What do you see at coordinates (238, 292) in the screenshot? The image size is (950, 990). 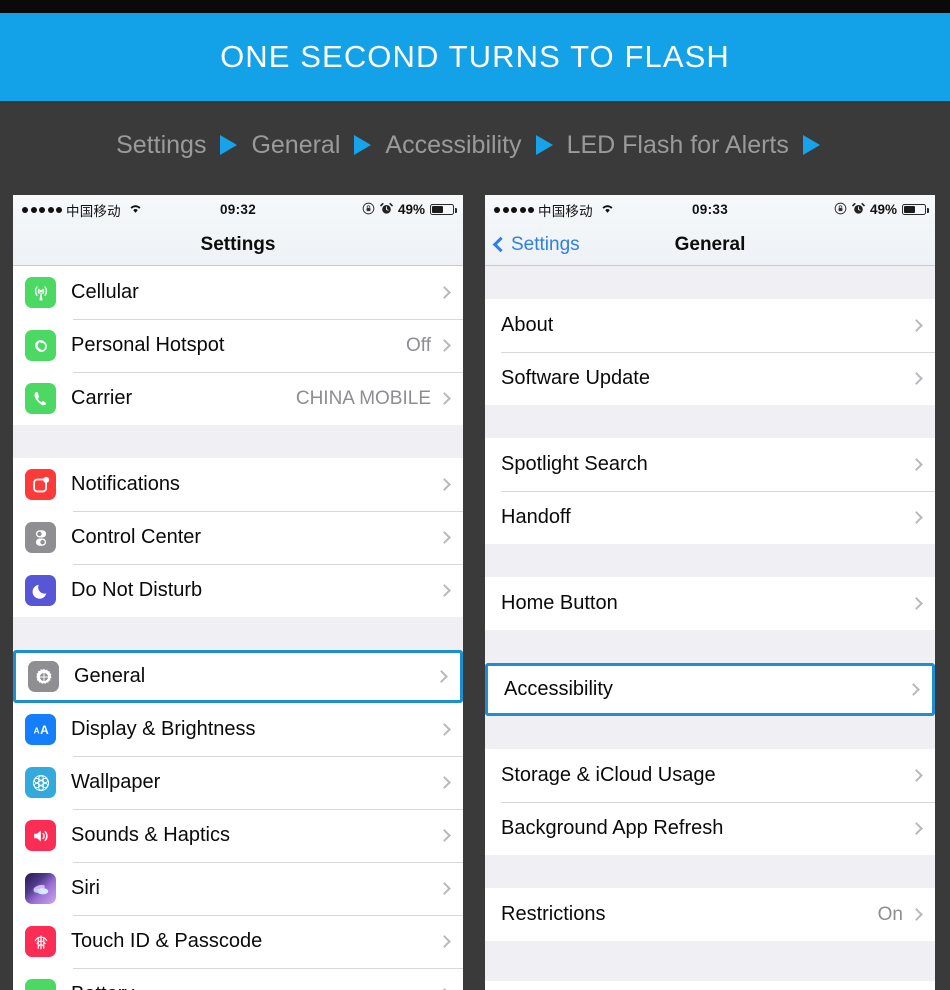 I see `settings-row-cellular: Cellular` at bounding box center [238, 292].